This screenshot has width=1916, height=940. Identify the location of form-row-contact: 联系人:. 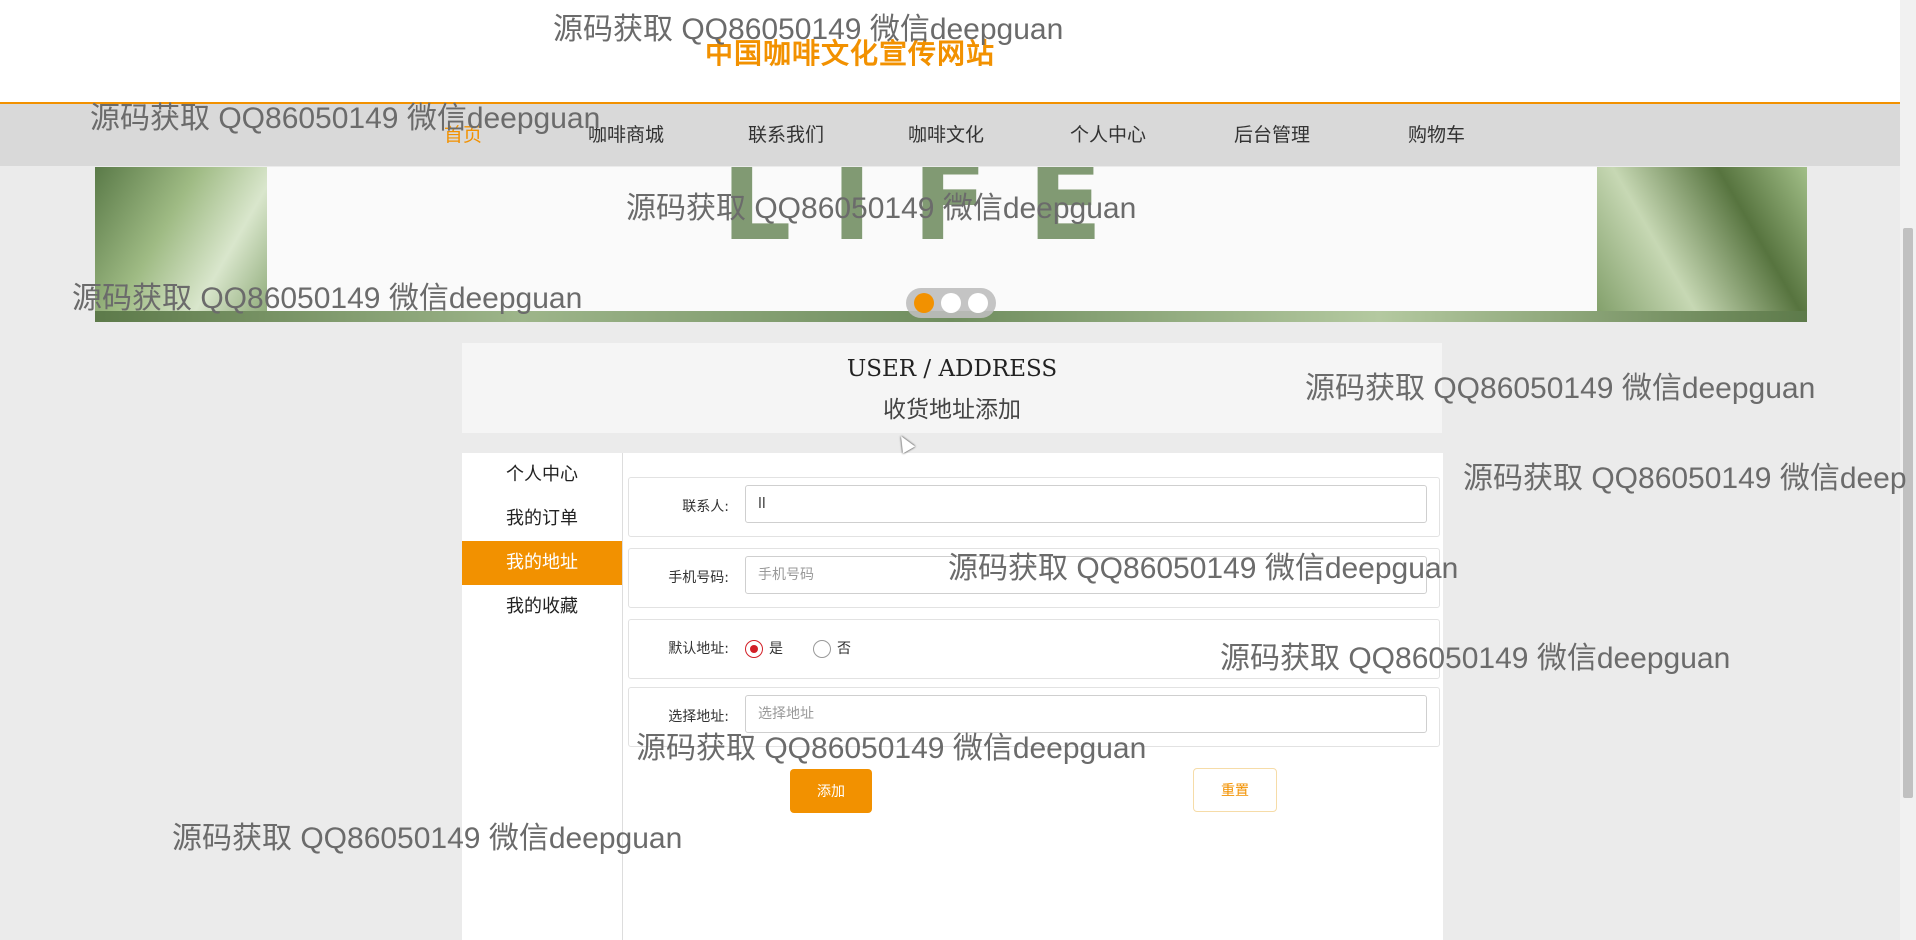
(1034, 507).